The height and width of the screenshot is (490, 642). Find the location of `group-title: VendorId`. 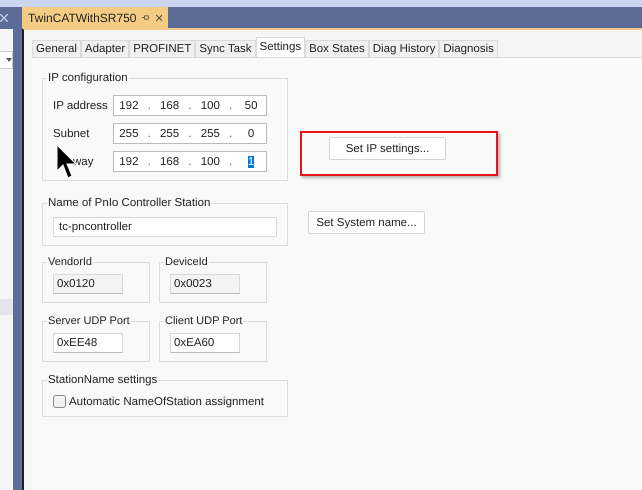

group-title: VendorId is located at coordinates (70, 262).